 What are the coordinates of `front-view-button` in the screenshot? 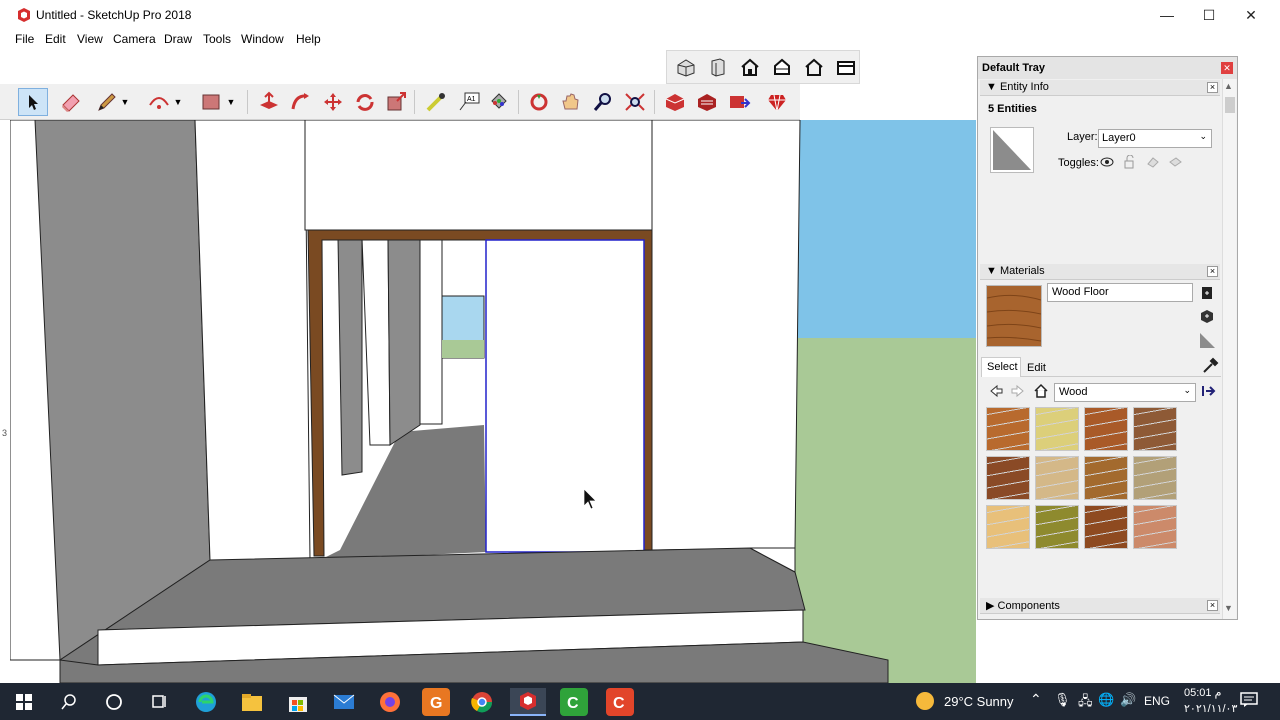 It's located at (750, 67).